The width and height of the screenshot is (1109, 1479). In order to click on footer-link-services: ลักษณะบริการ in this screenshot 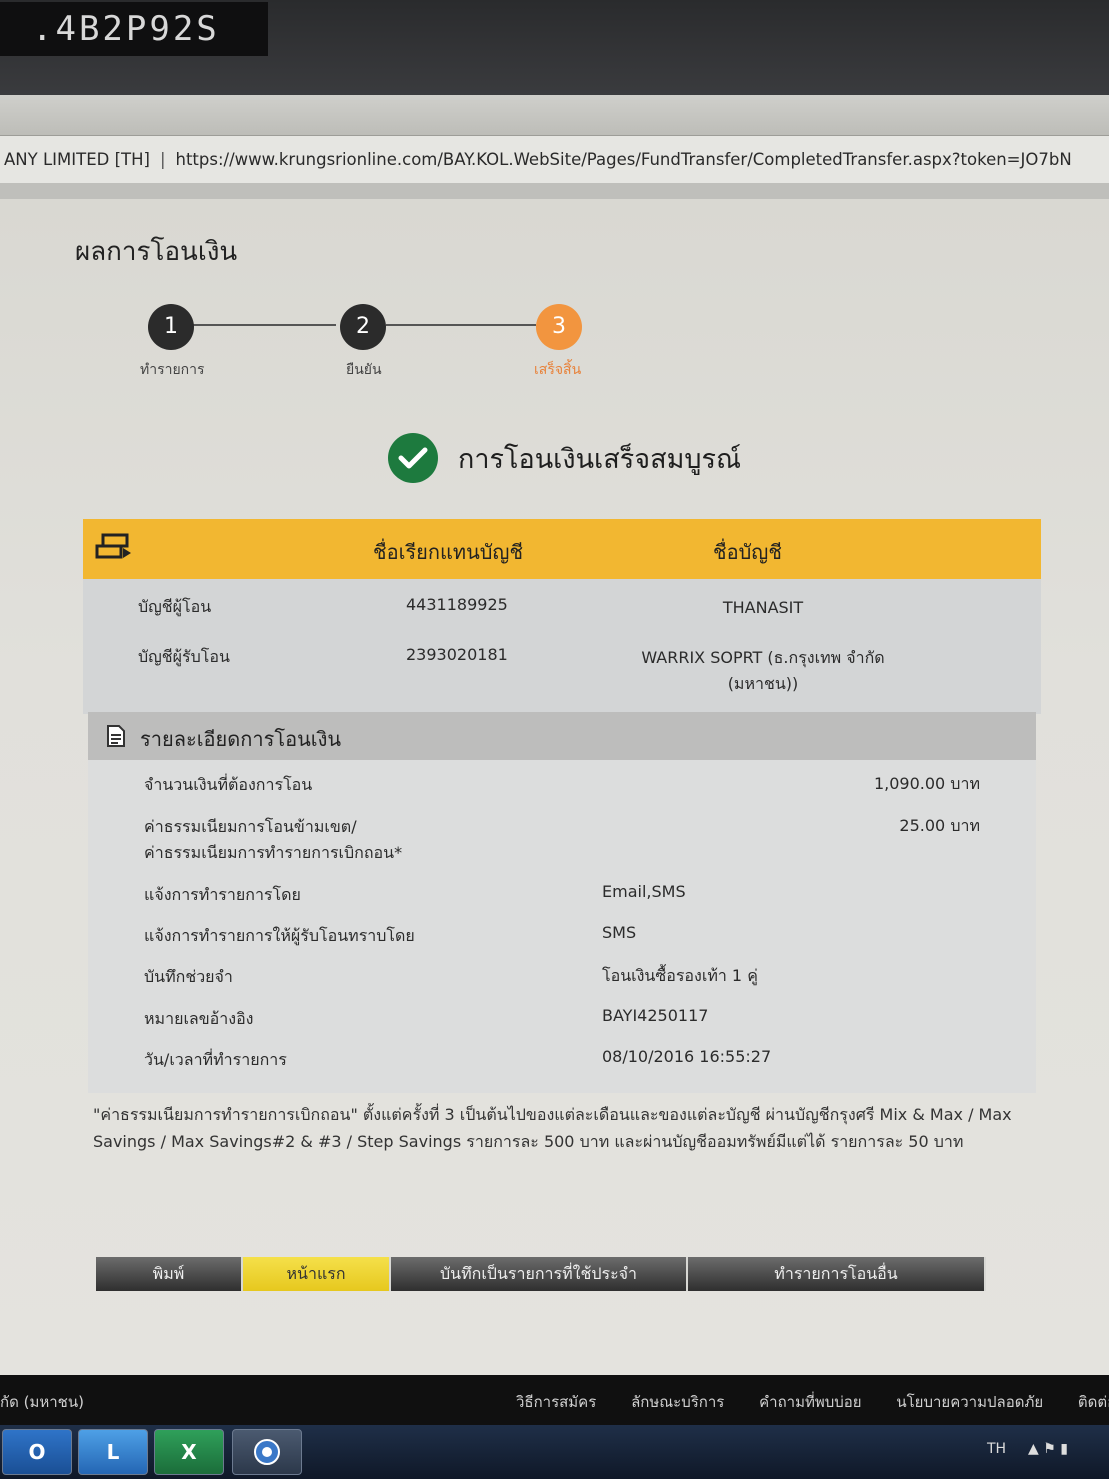, I will do `click(677, 1402)`.